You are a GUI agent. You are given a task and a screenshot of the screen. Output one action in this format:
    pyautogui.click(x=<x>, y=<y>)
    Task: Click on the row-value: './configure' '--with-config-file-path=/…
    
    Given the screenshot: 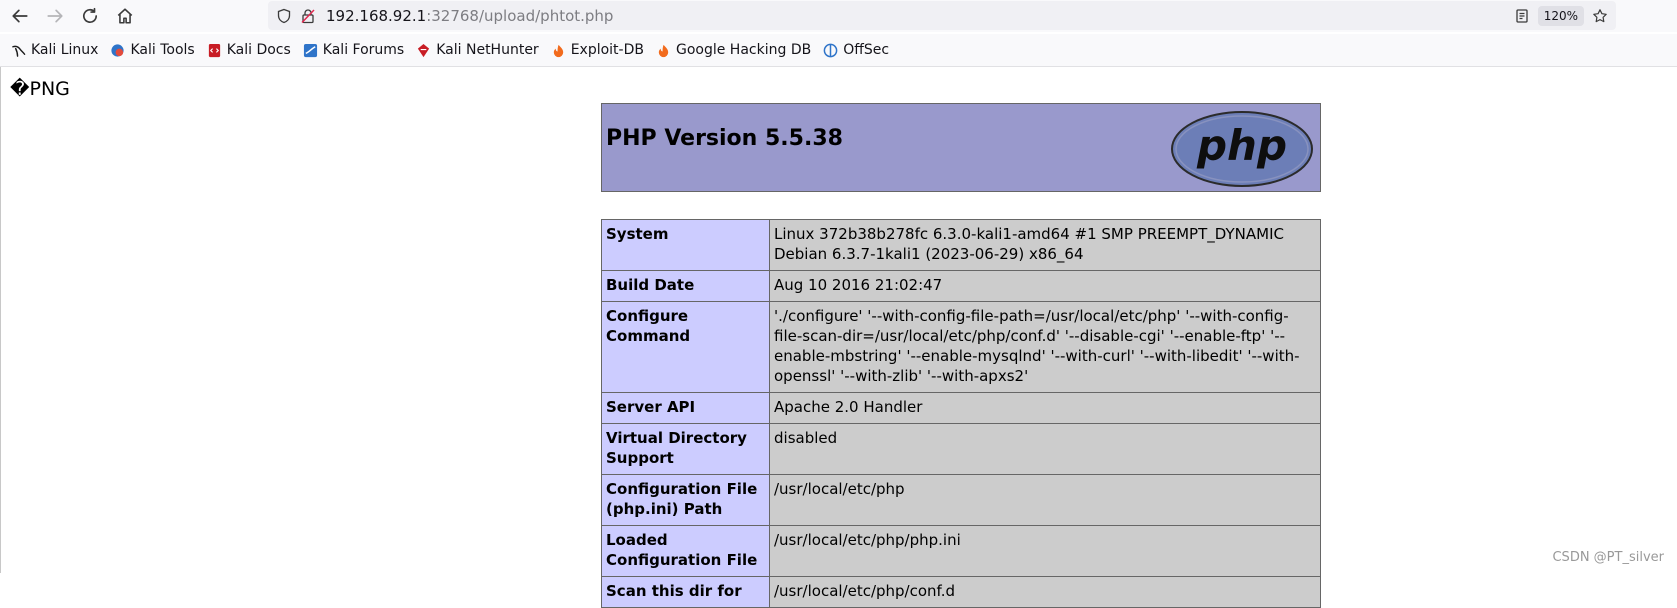 What is the action you would take?
    pyautogui.click(x=1045, y=347)
    